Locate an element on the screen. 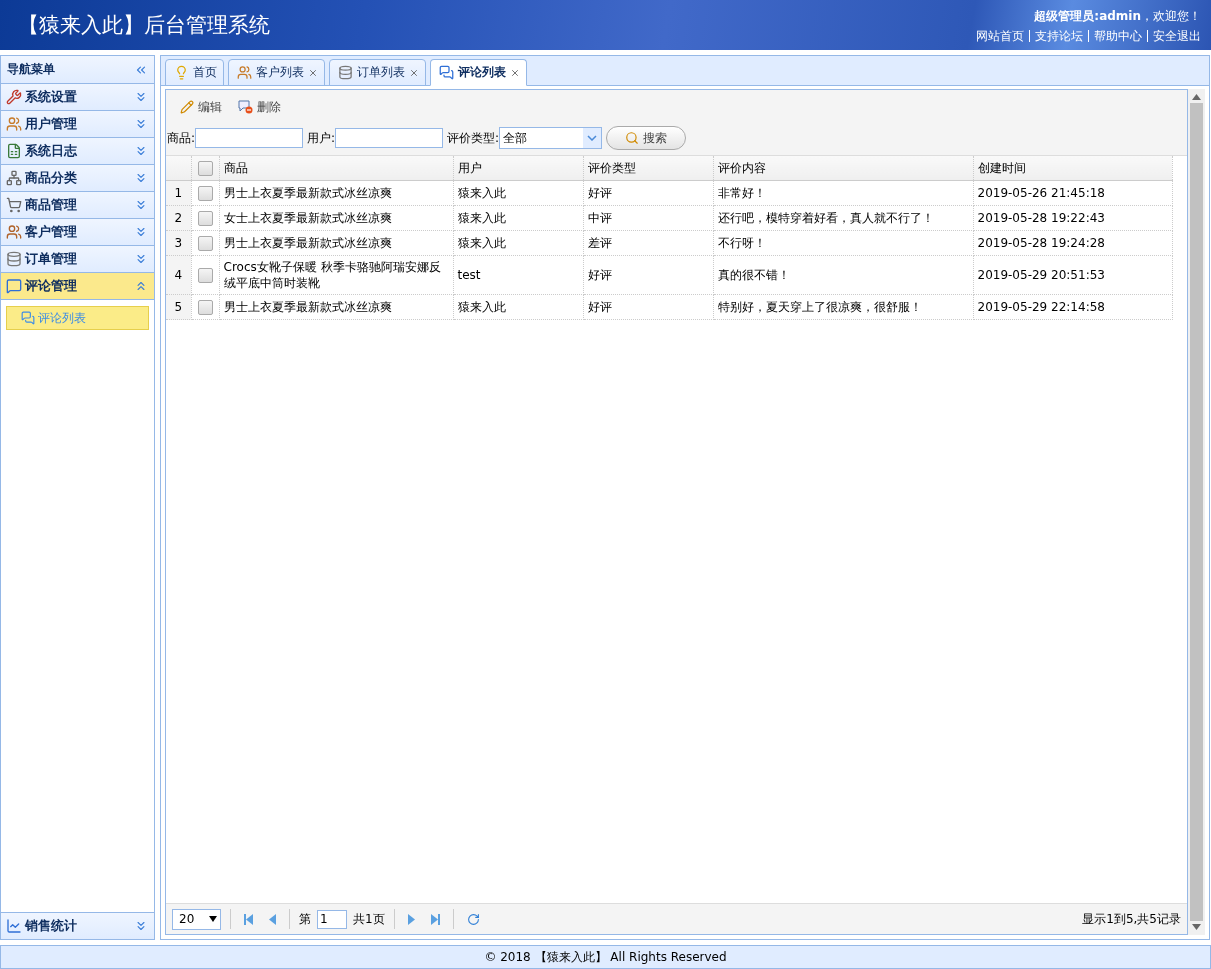  tab: 评论列表 is located at coordinates (478, 72).